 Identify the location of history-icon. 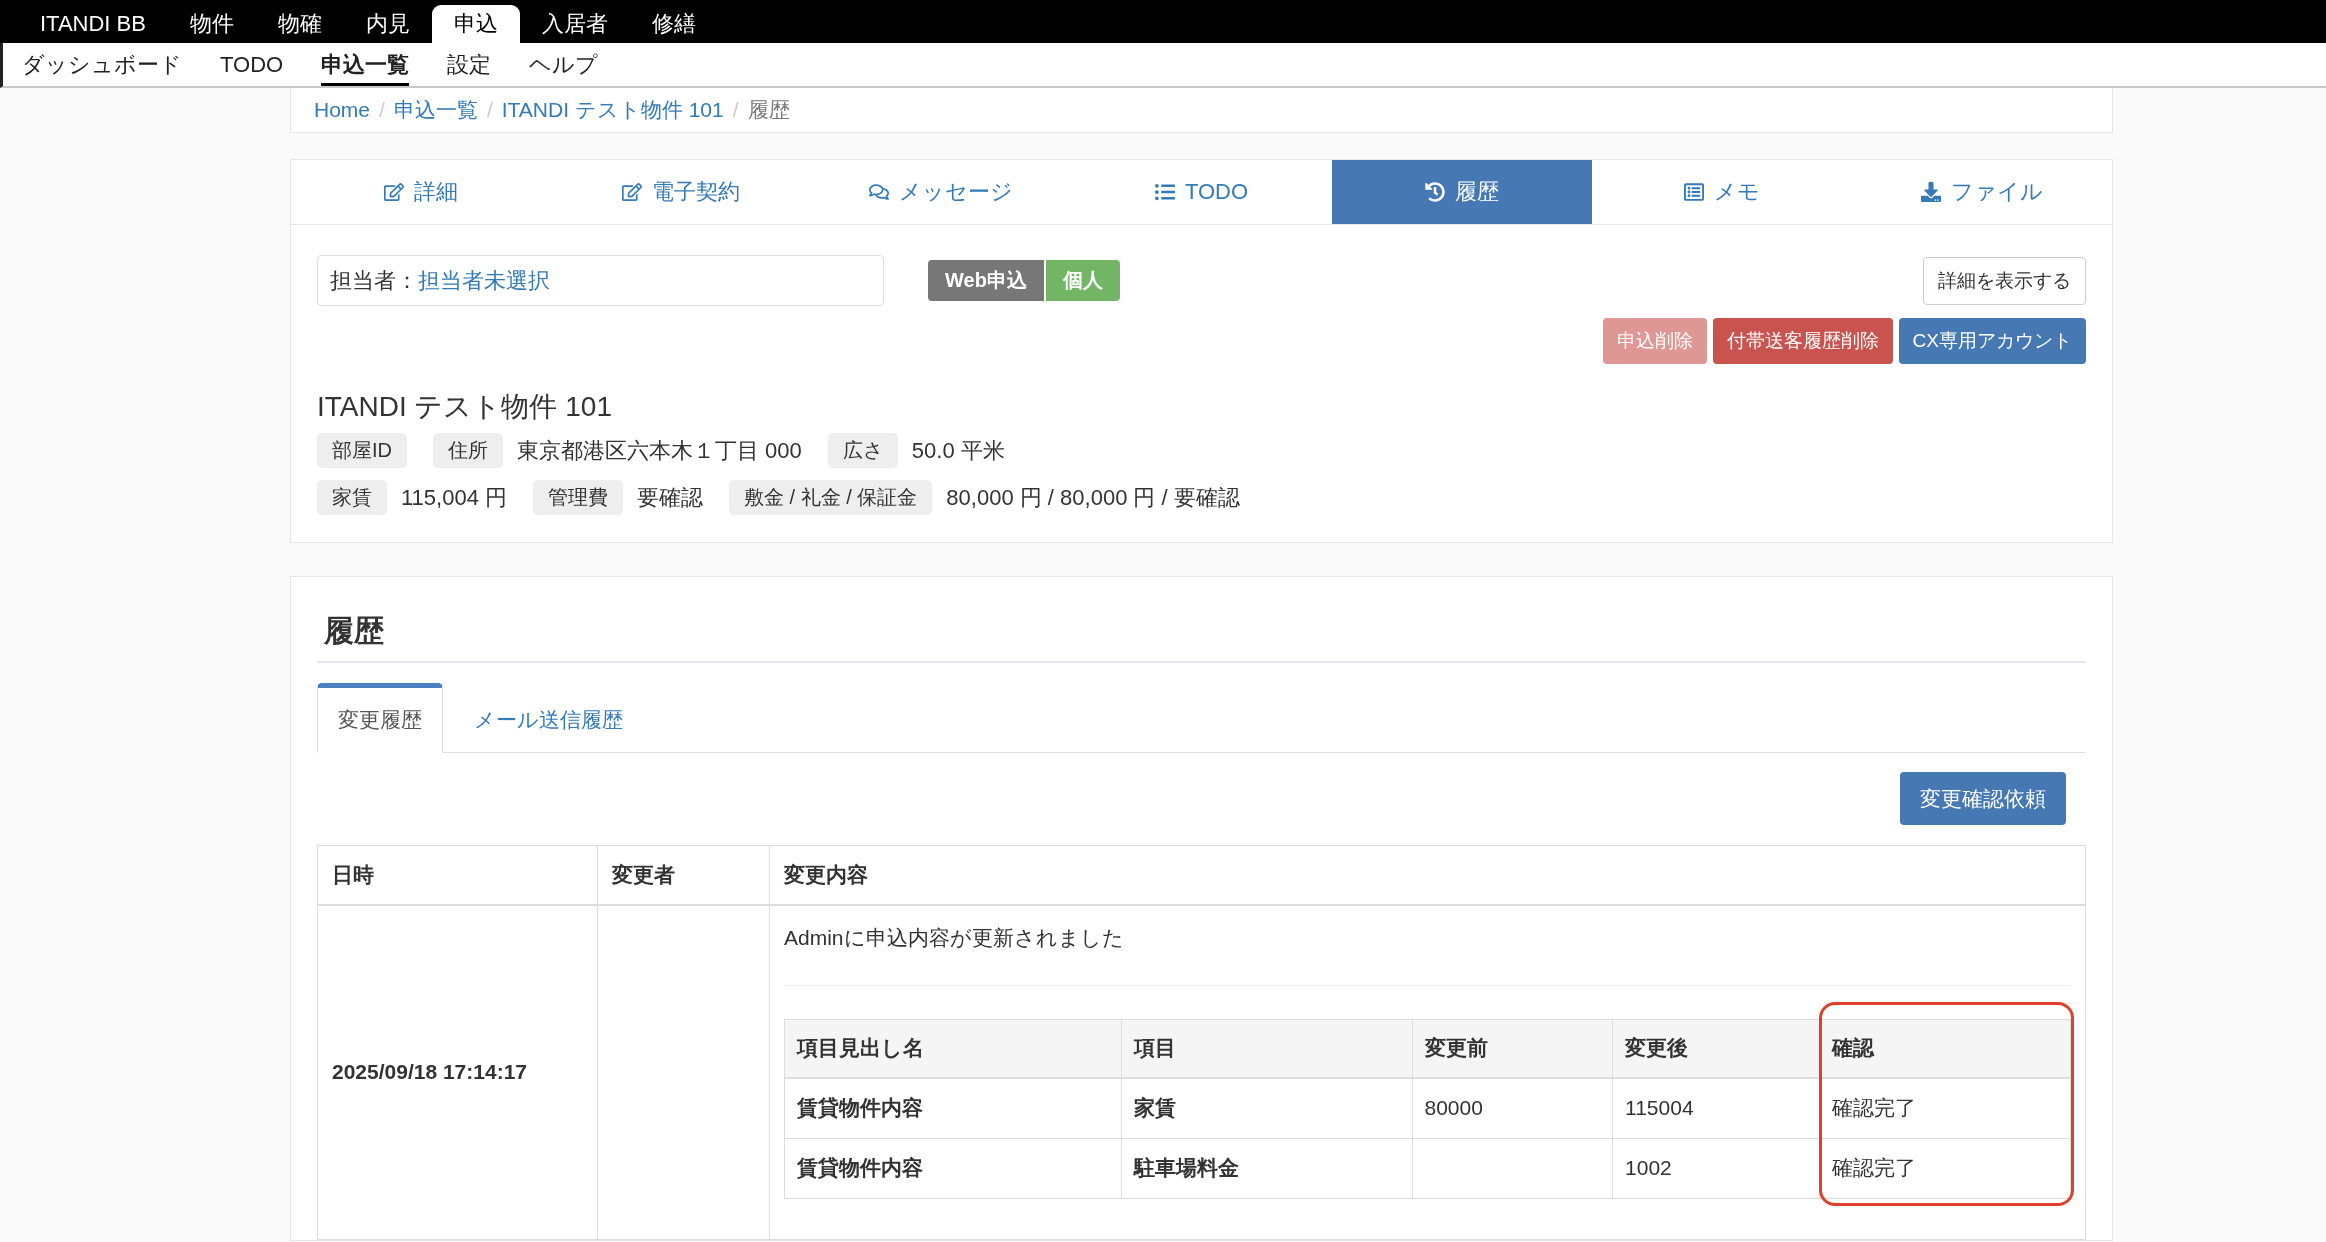
(1434, 192).